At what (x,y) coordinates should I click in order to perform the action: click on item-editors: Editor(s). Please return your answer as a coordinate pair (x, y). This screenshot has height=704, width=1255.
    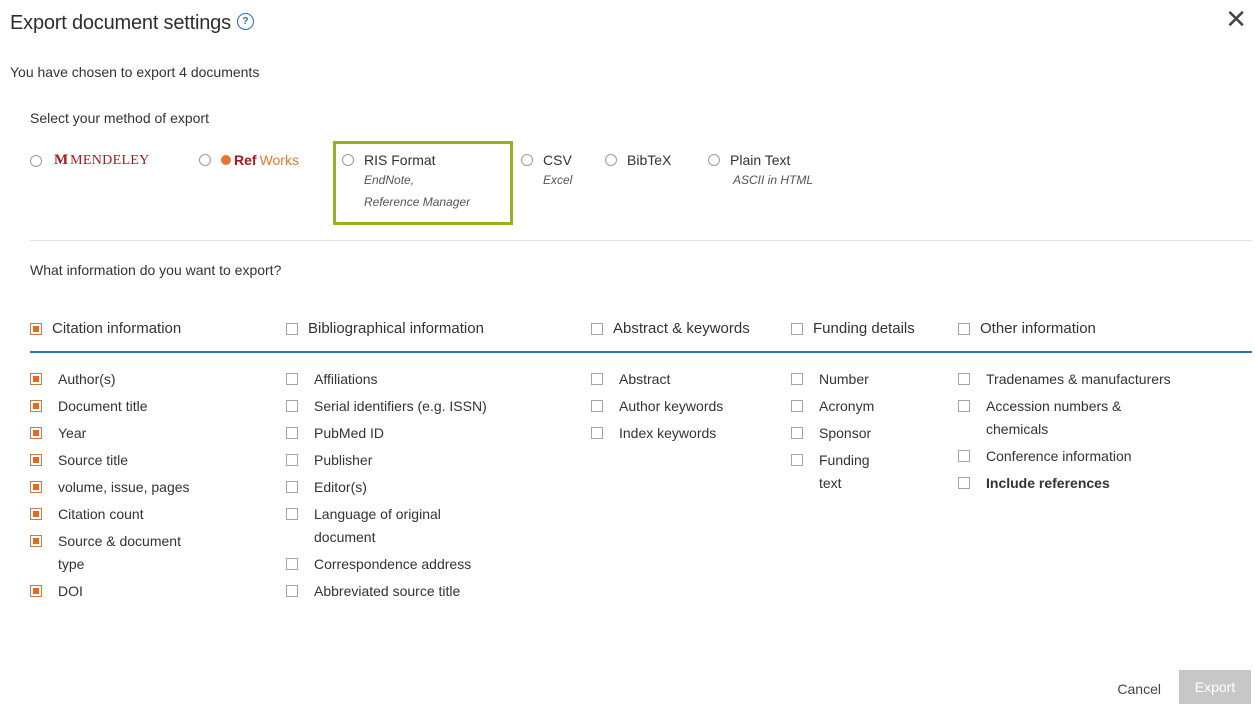
    Looking at the image, I should click on (426, 489).